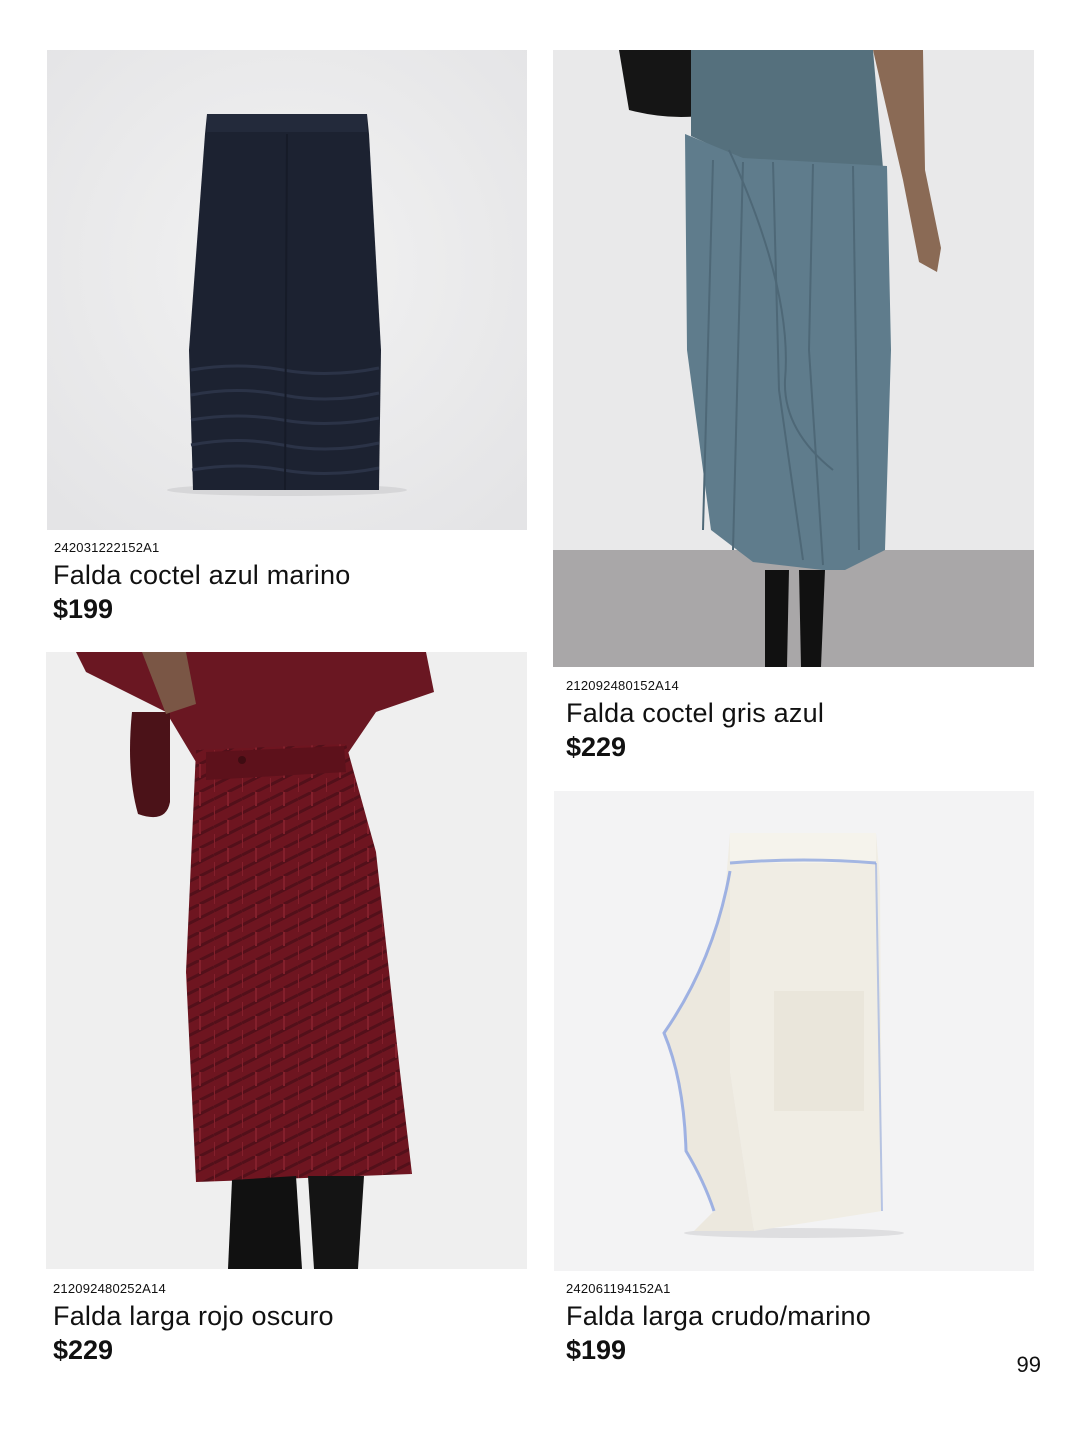 The width and height of the screenshot is (1081, 1451). Describe the element at coordinates (201, 575) in the screenshot. I see `product-name: Falda coctel azul marino` at that location.